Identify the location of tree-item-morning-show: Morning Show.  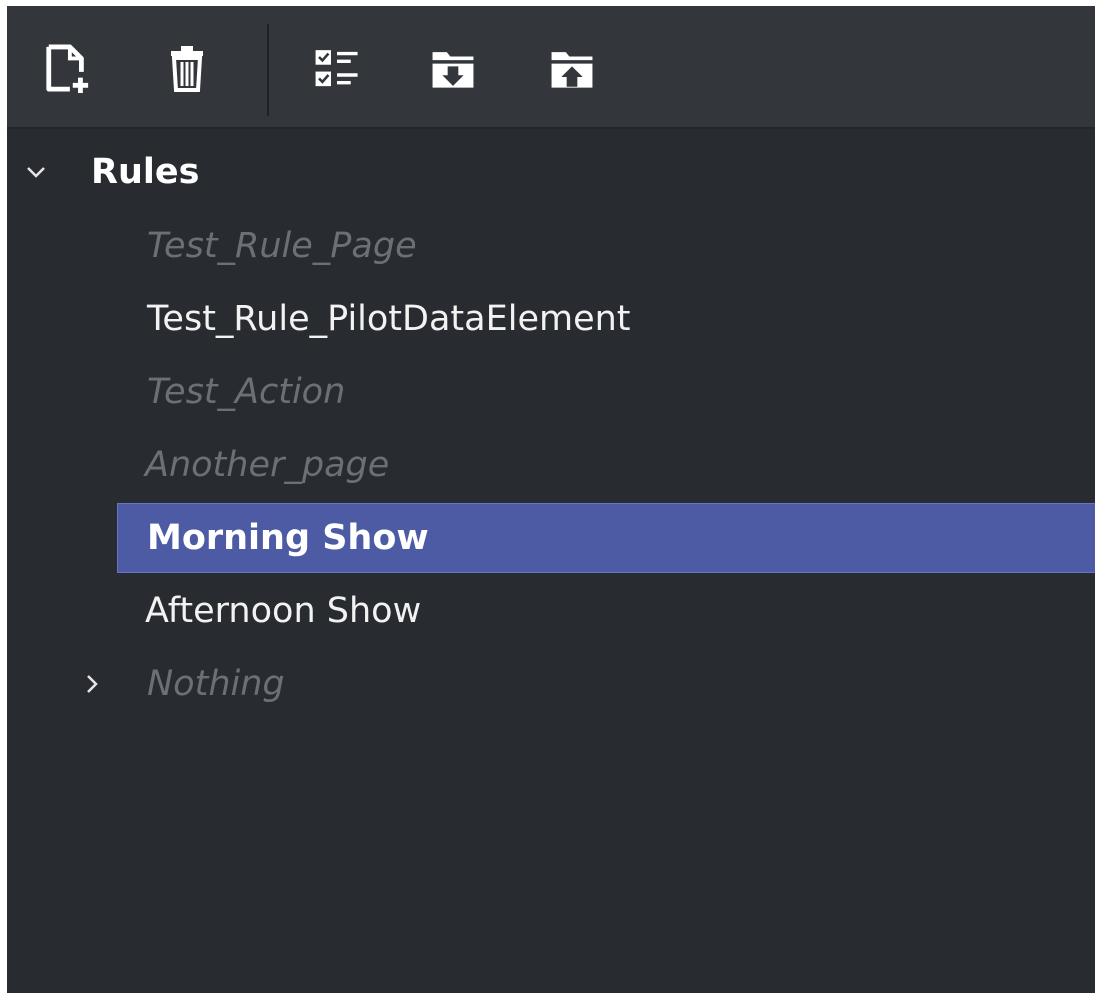
(551, 538).